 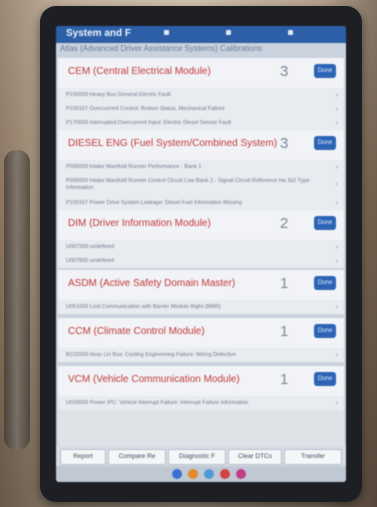 I want to click on module-header-ccm: CCM (Climate Control Module) 1 Done, so click(x=201, y=333).